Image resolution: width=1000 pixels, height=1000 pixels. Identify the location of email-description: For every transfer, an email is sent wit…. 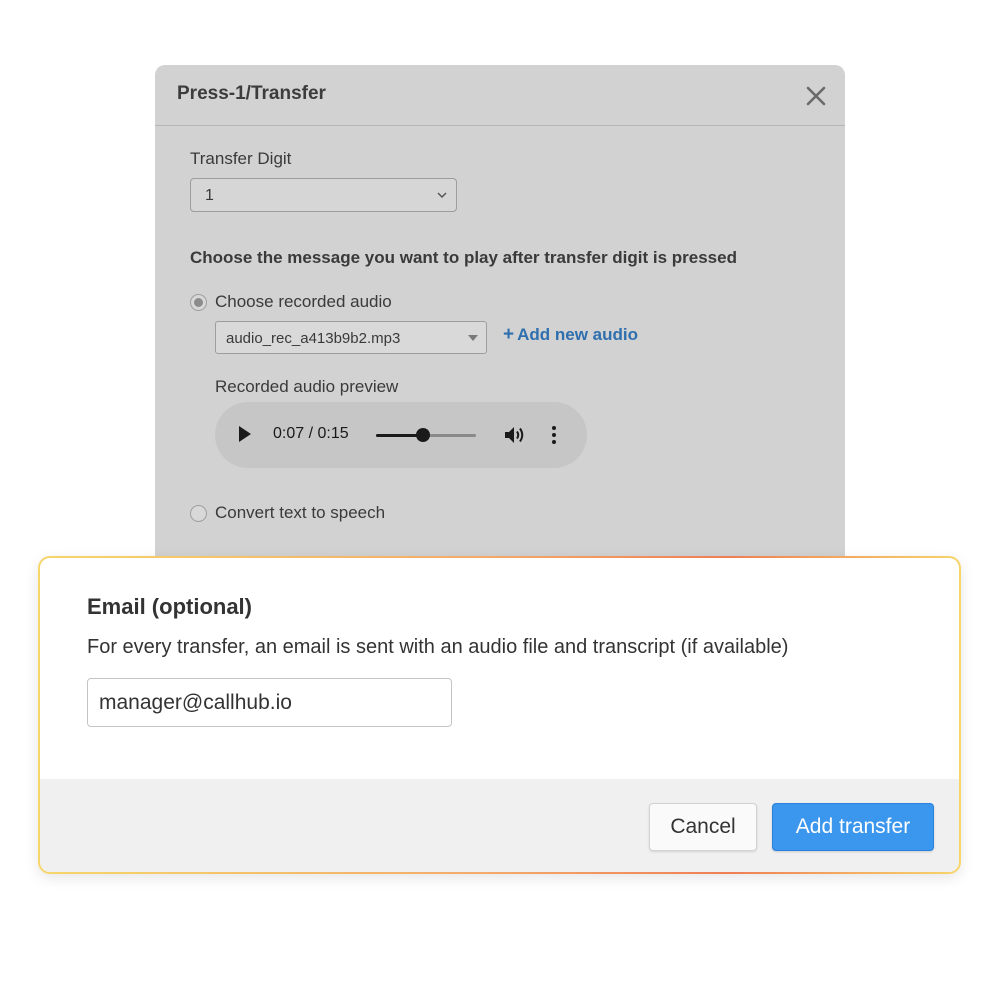
(438, 647).